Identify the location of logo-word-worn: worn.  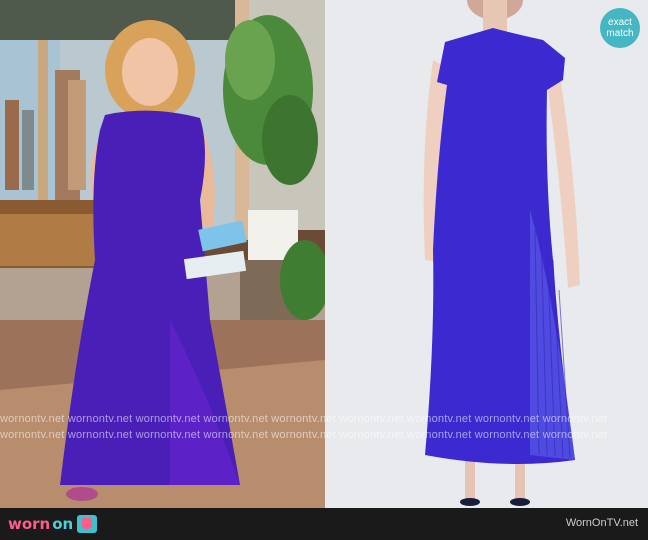
(29, 524).